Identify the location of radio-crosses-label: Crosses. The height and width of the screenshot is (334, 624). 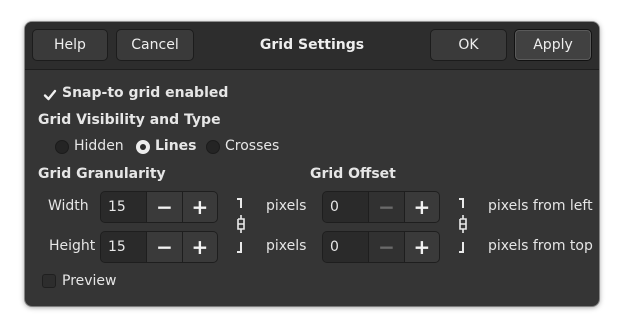
(252, 146).